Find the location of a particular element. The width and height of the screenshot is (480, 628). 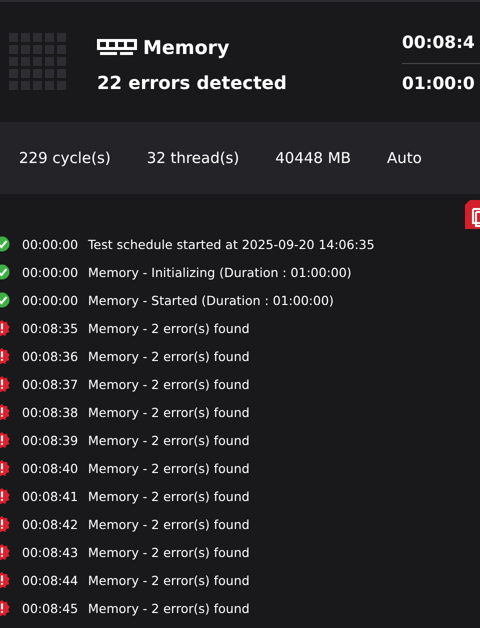

log-time: 00:08:41 is located at coordinates (51, 496).